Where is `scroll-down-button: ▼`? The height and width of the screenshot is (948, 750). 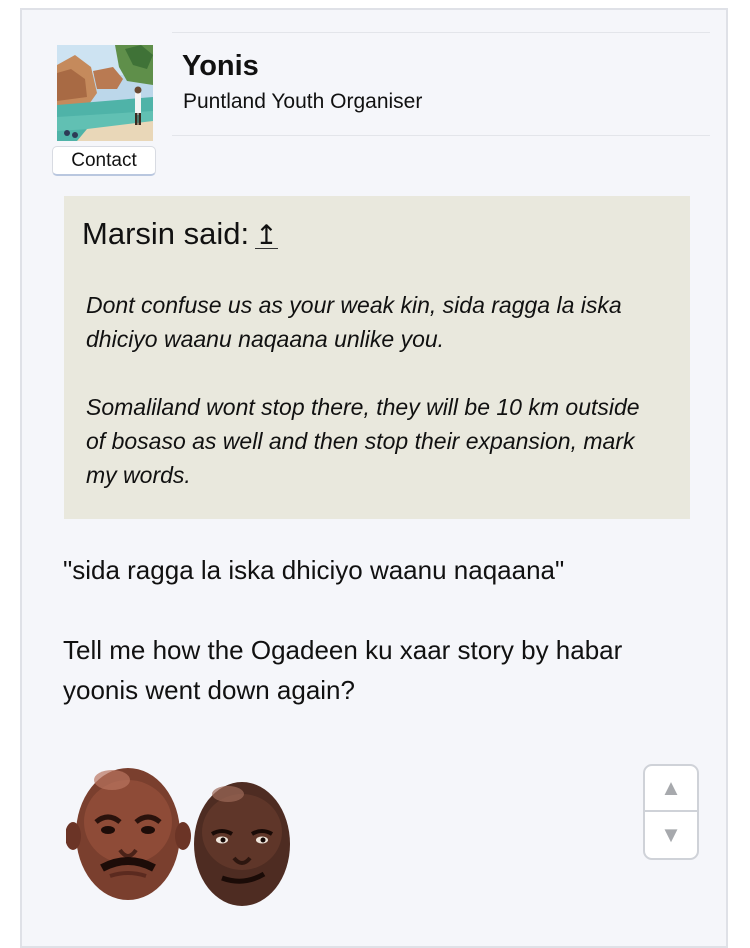
scroll-down-button: ▼ is located at coordinates (671, 835).